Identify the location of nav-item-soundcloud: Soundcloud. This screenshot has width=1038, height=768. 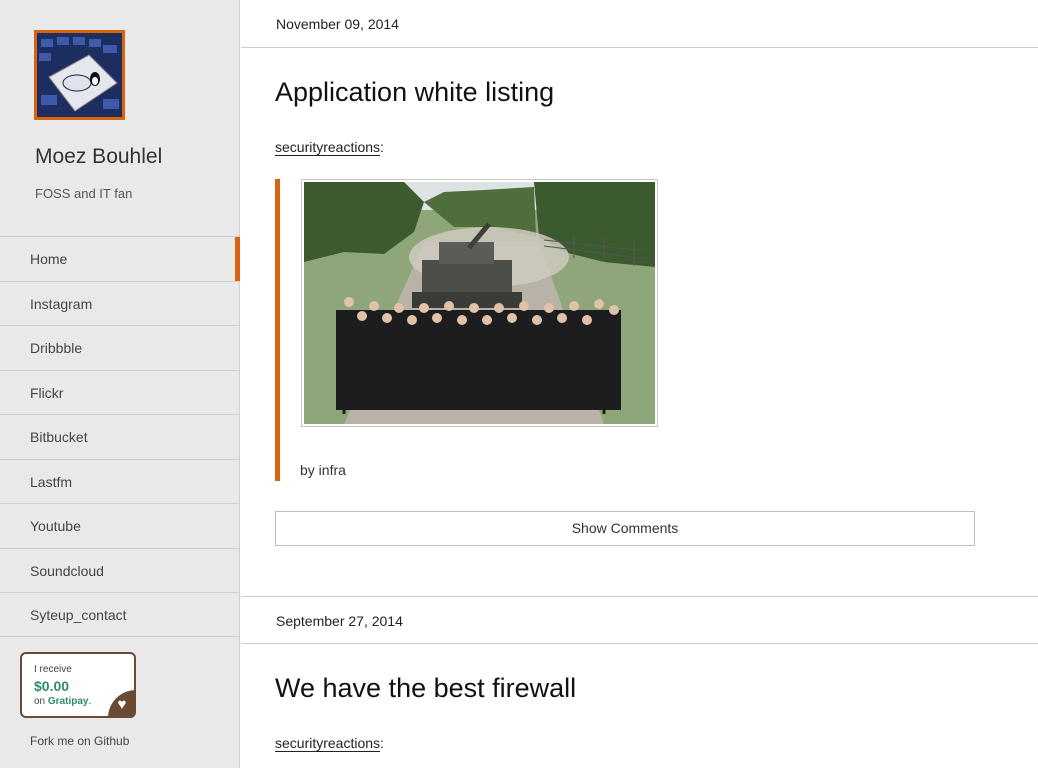
(120, 570).